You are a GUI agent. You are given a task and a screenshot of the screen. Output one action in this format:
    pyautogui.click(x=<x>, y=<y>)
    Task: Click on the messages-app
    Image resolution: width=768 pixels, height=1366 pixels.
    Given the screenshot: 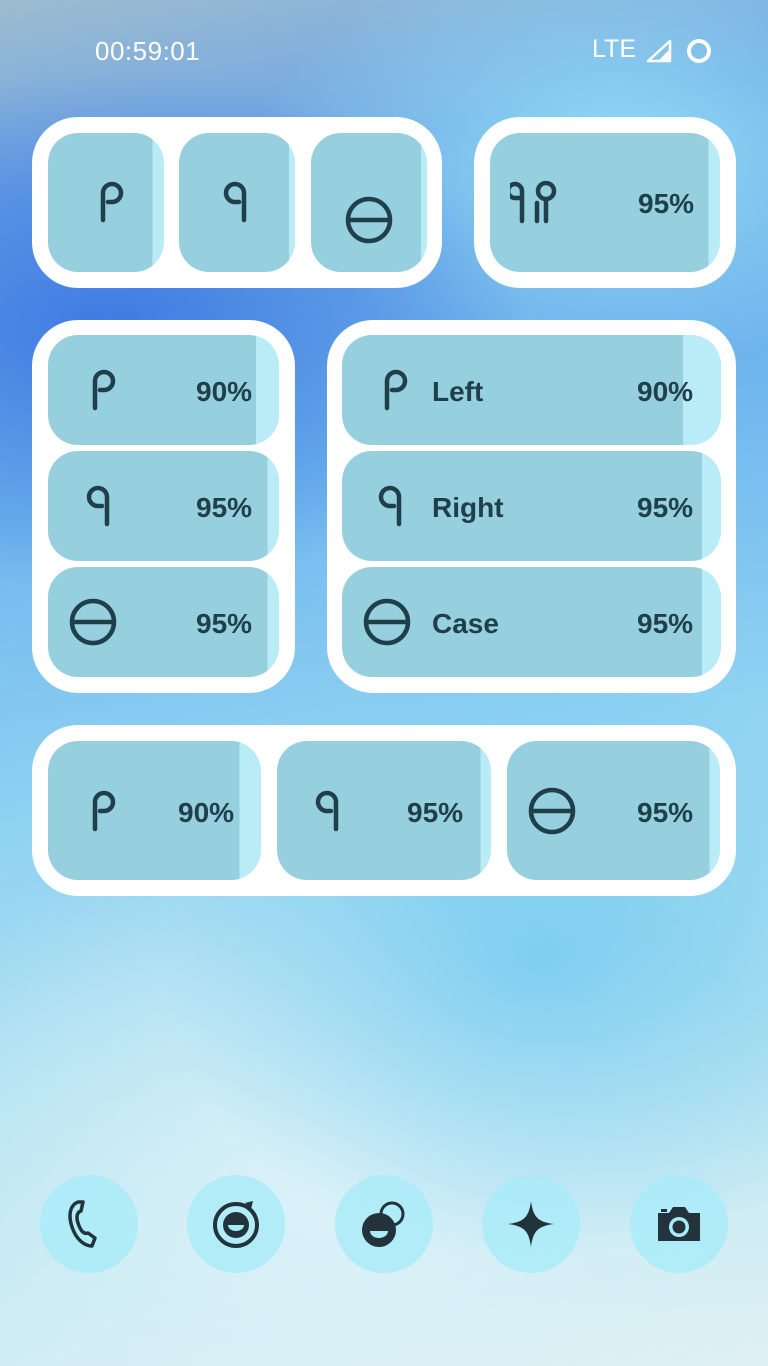 What is the action you would take?
    pyautogui.click(x=236, y=1224)
    